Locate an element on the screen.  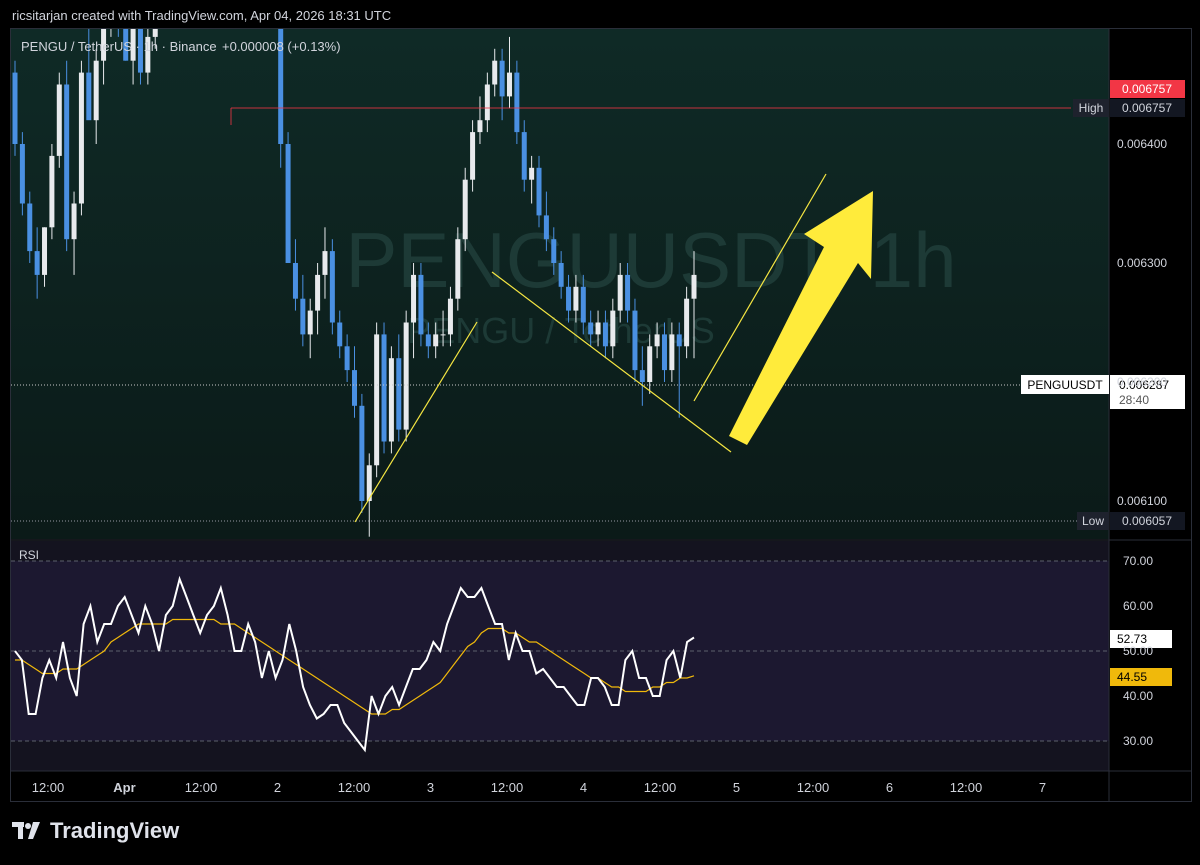
tradingview-logo-icon is located at coordinates (26, 830).